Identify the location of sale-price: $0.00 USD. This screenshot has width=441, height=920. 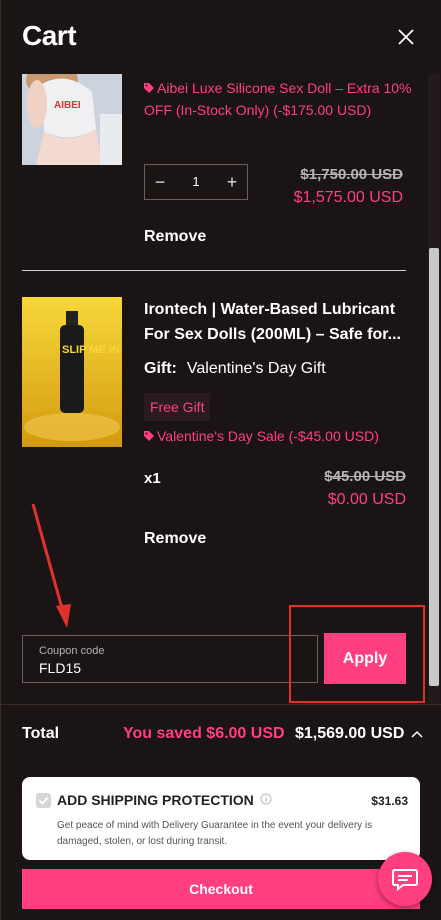
(366, 499).